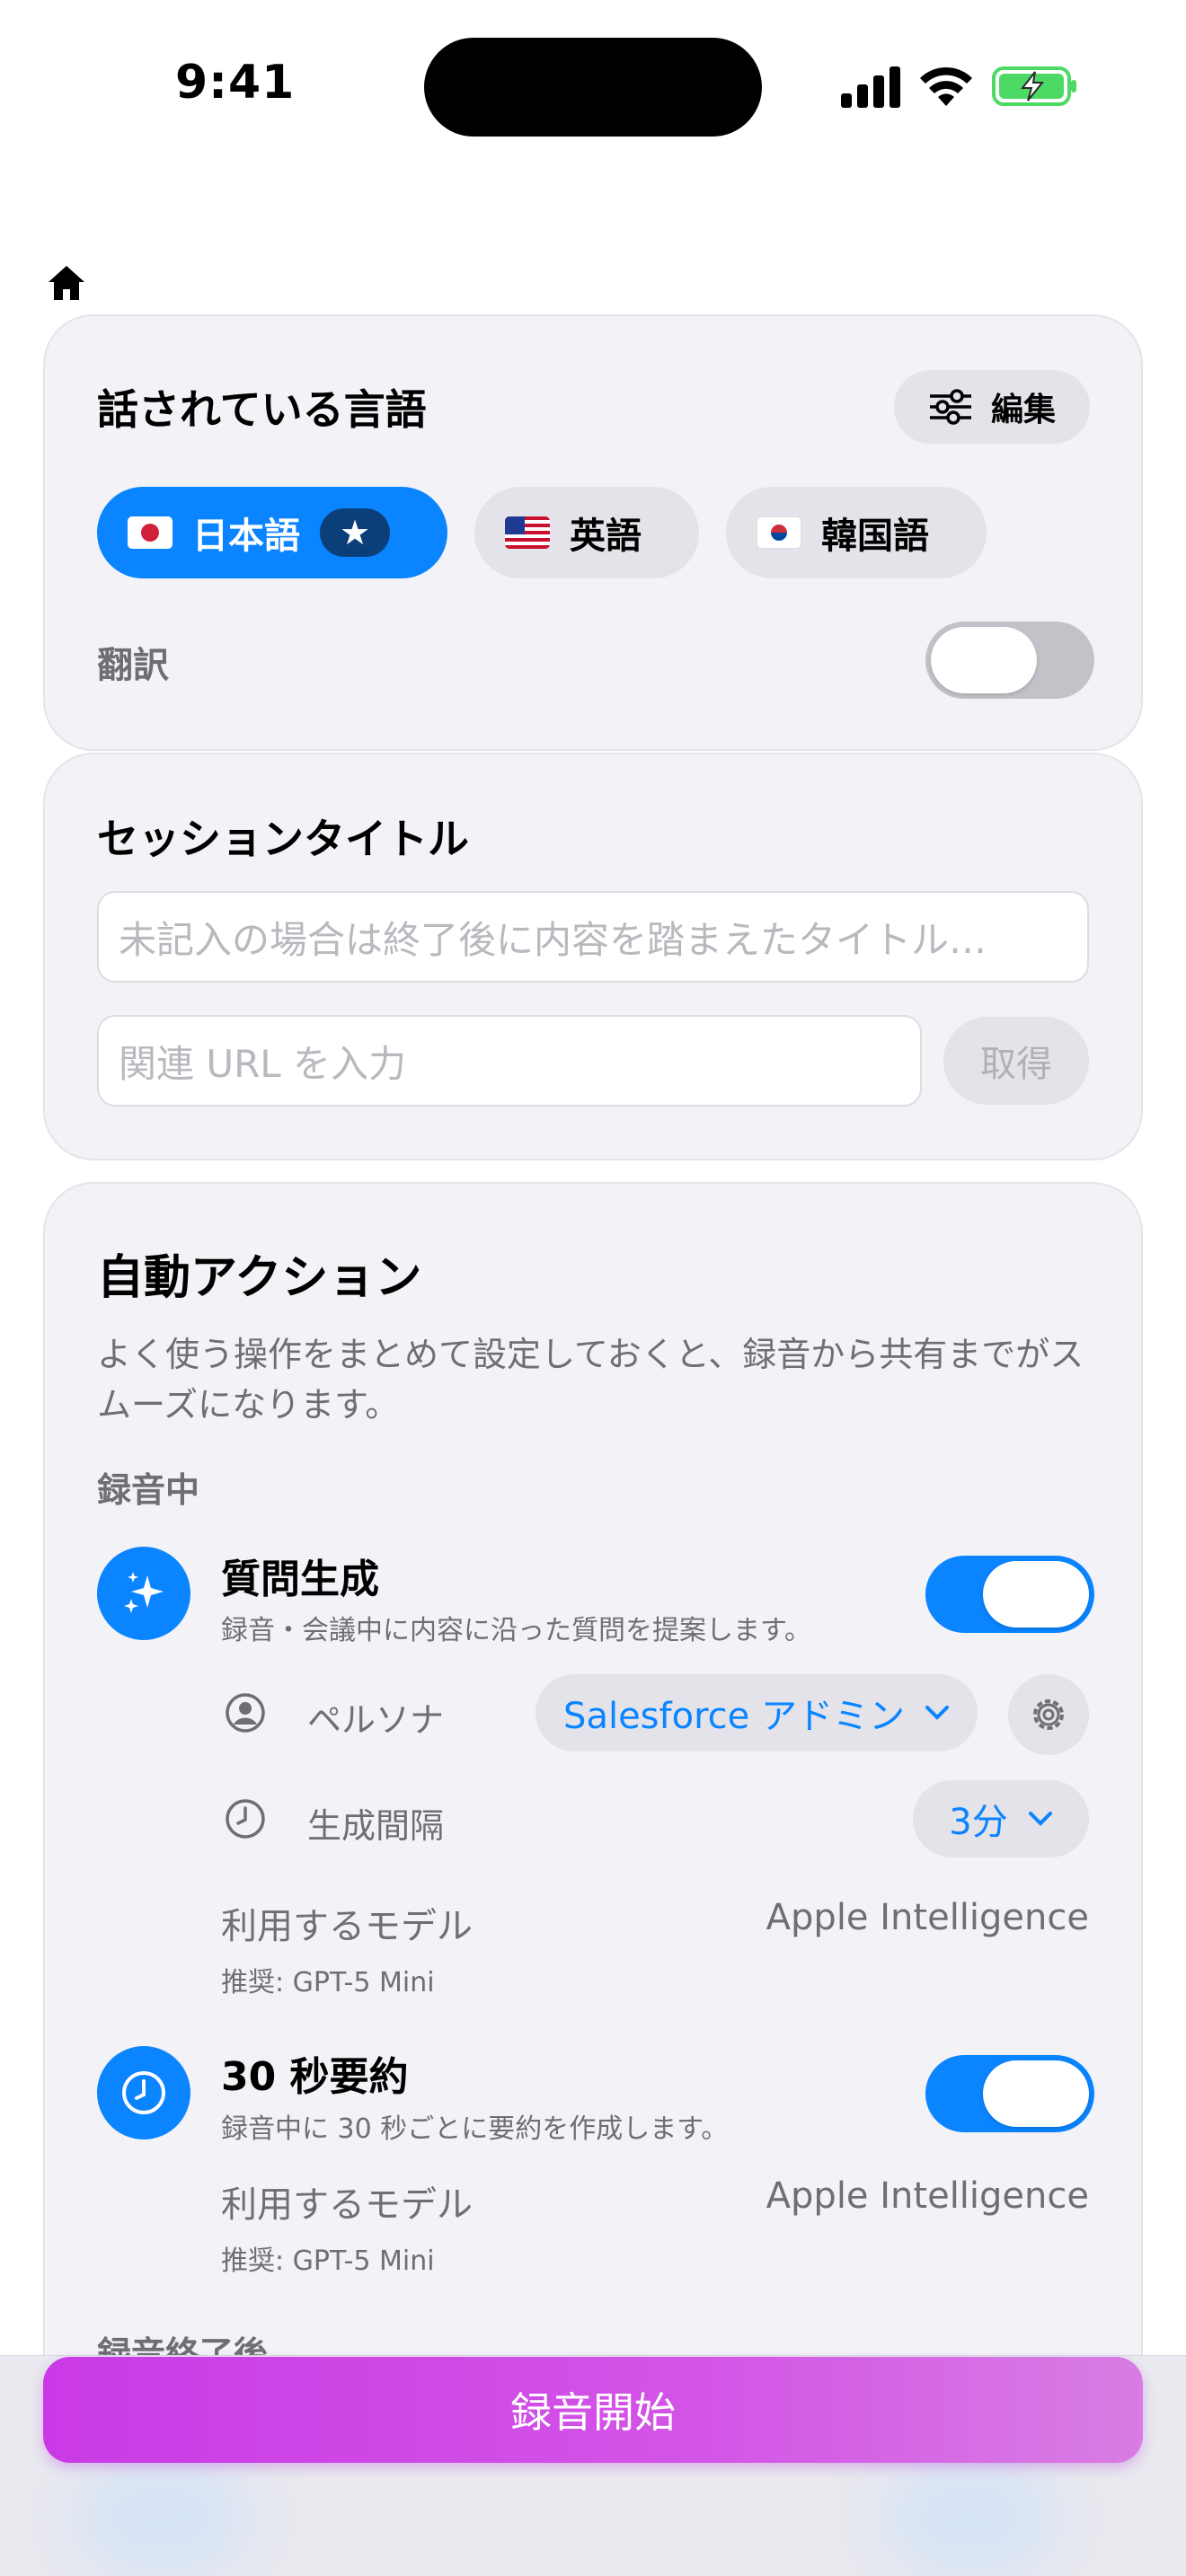 This screenshot has width=1186, height=2576. I want to click on related-url-input: 関連 URL を入力, so click(509, 1061).